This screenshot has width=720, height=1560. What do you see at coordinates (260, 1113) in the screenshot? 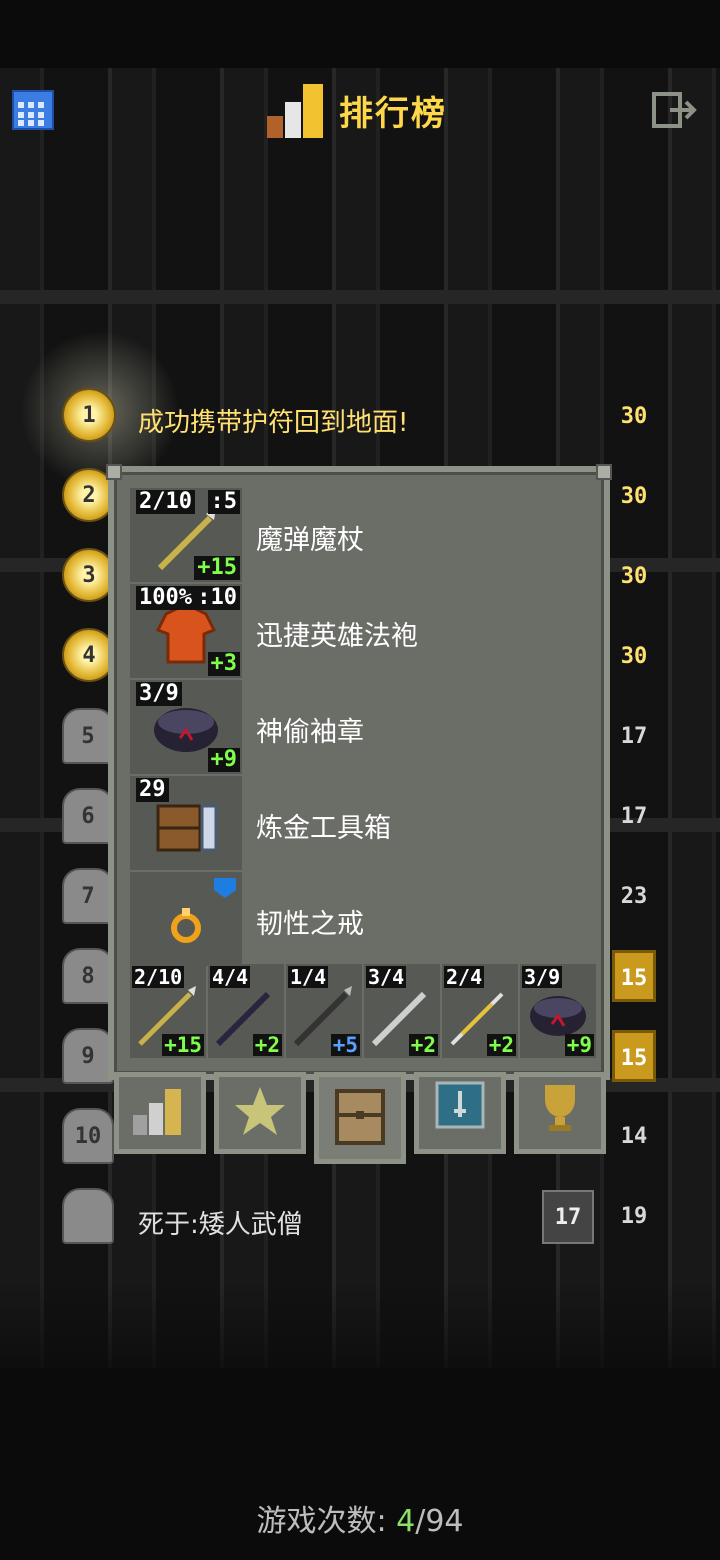
I see `badges-tab-icon` at bounding box center [260, 1113].